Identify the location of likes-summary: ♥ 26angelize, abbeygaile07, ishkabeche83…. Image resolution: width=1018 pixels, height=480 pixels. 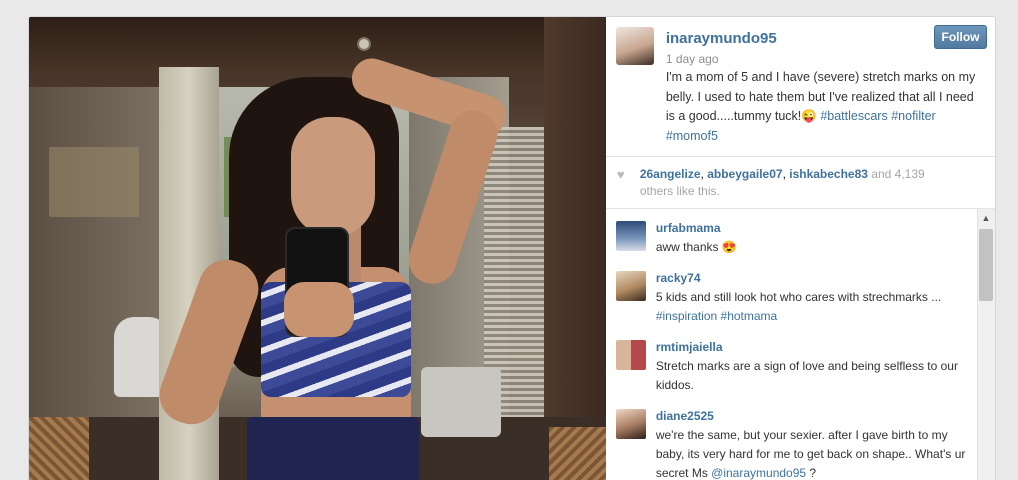
(800, 183).